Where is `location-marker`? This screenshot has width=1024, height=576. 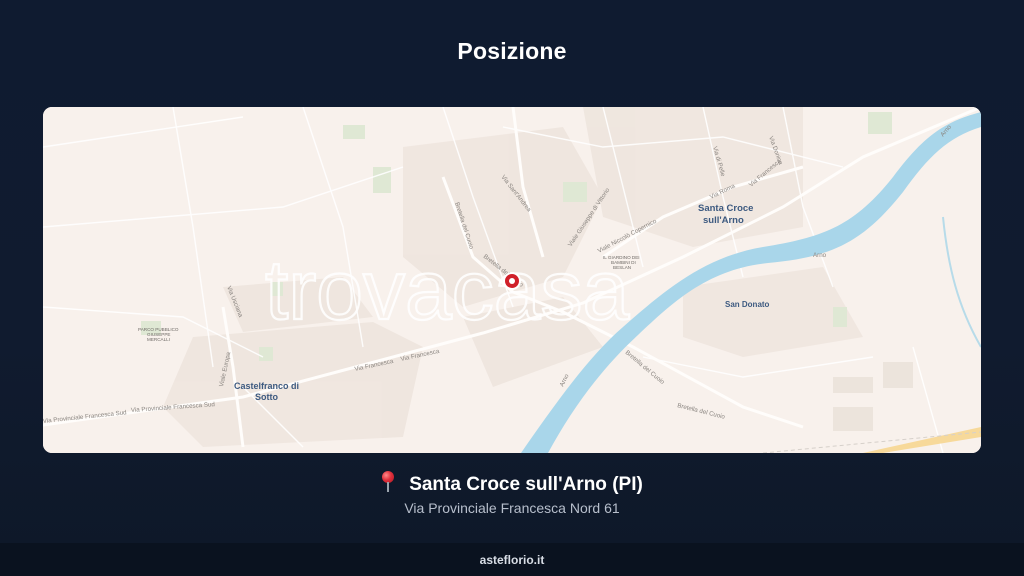 location-marker is located at coordinates (512, 281).